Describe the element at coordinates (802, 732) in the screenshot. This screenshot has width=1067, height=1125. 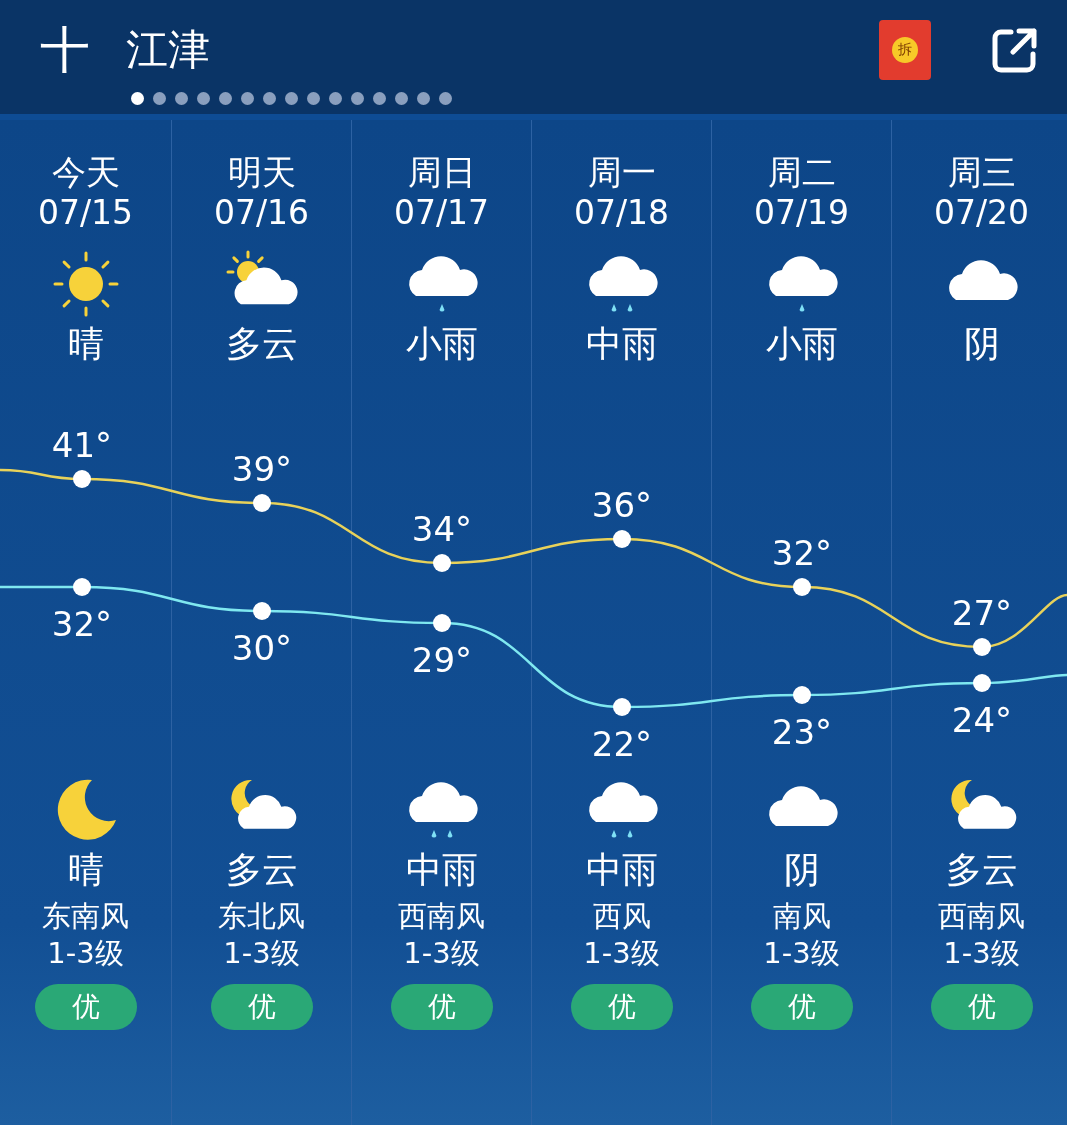
I see `temperature-label: 23°` at that location.